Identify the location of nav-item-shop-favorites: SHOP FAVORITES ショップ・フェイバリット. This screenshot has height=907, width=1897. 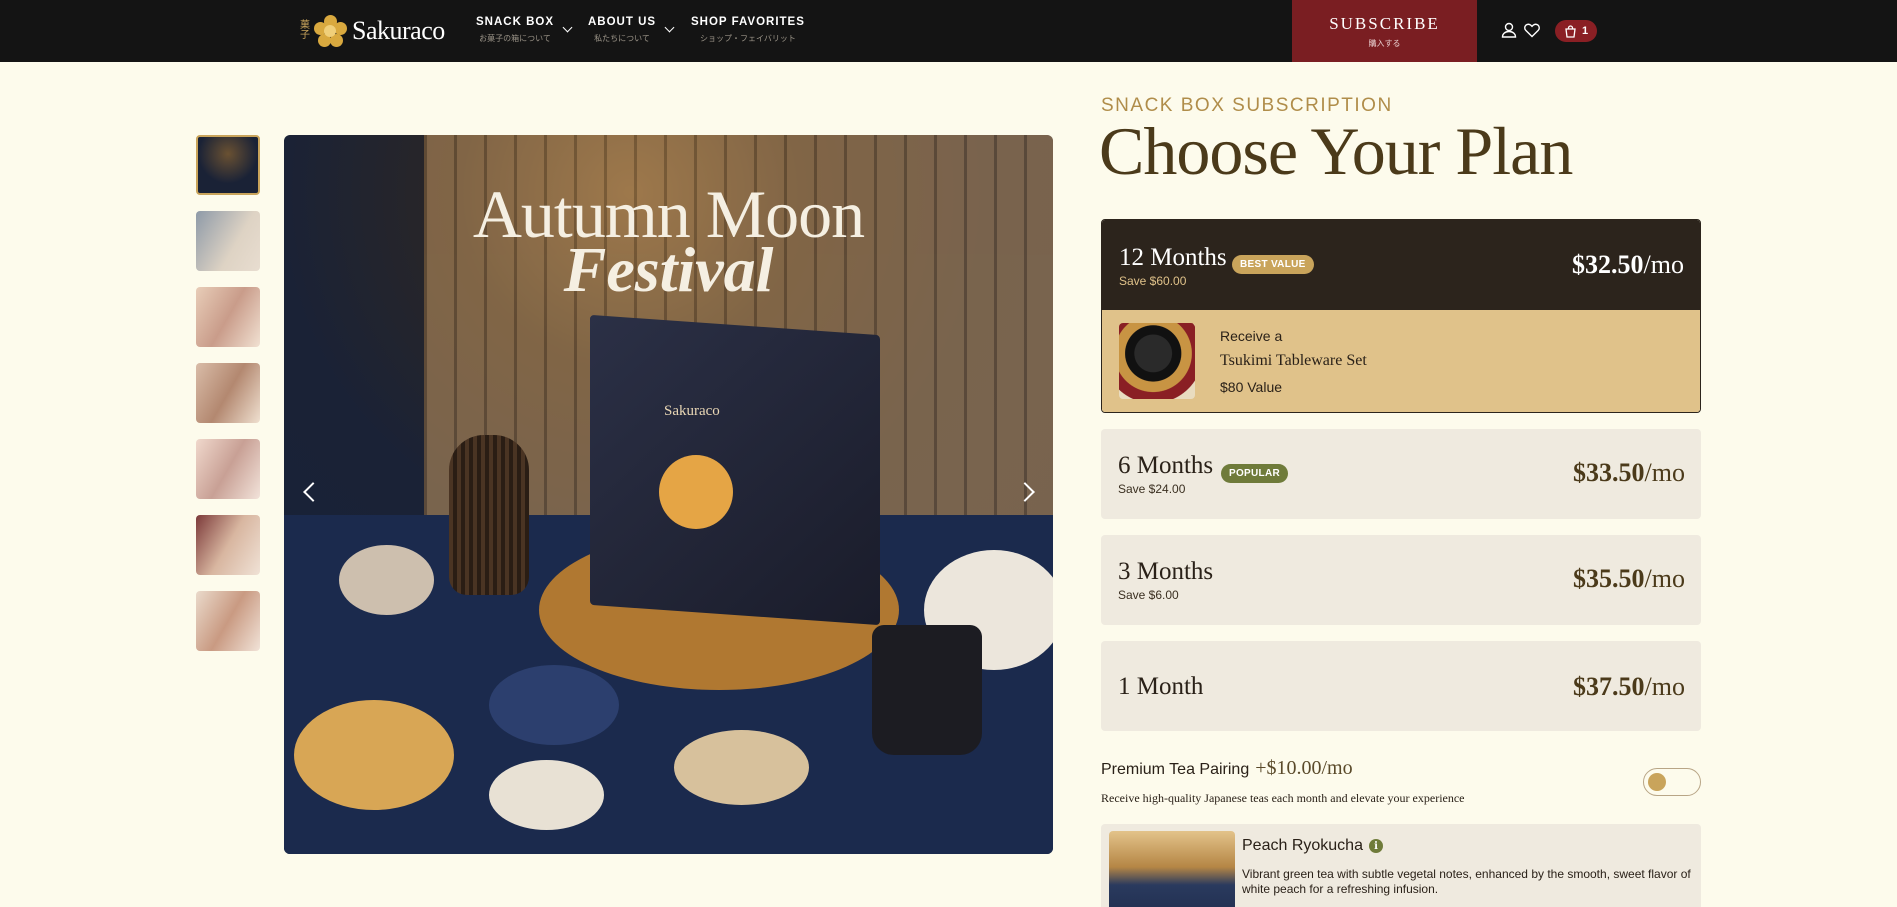
(758, 30).